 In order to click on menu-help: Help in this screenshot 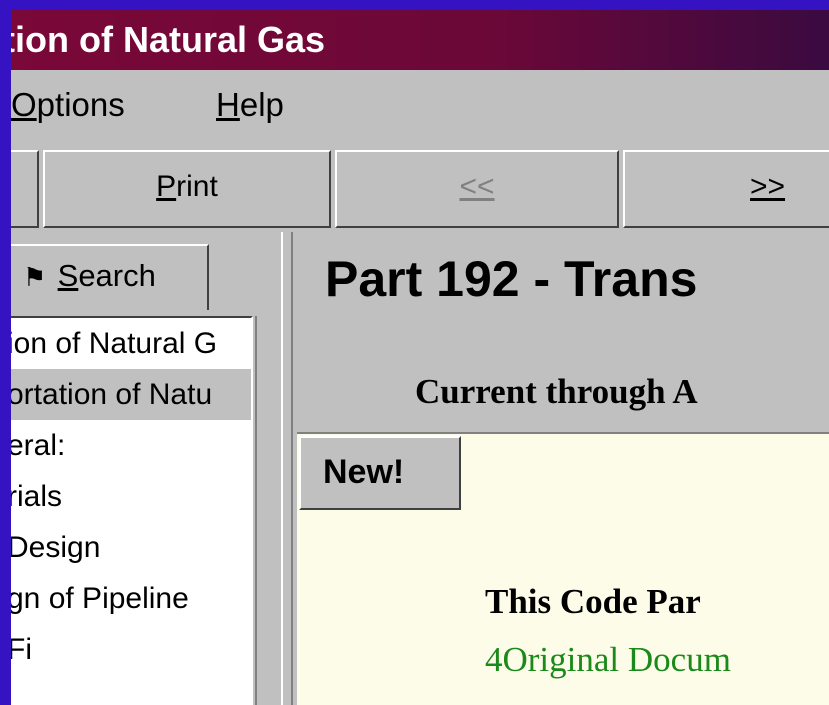, I will do `click(250, 105)`.